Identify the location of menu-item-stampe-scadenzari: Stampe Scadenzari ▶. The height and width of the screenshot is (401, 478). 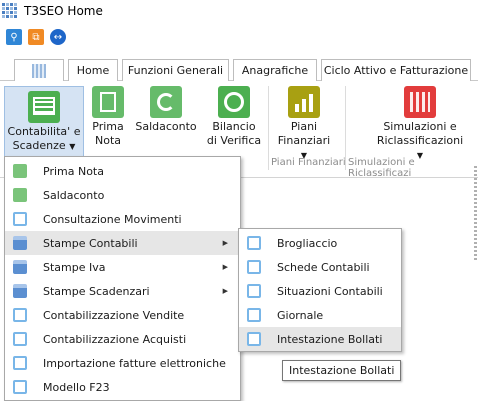
(122, 291).